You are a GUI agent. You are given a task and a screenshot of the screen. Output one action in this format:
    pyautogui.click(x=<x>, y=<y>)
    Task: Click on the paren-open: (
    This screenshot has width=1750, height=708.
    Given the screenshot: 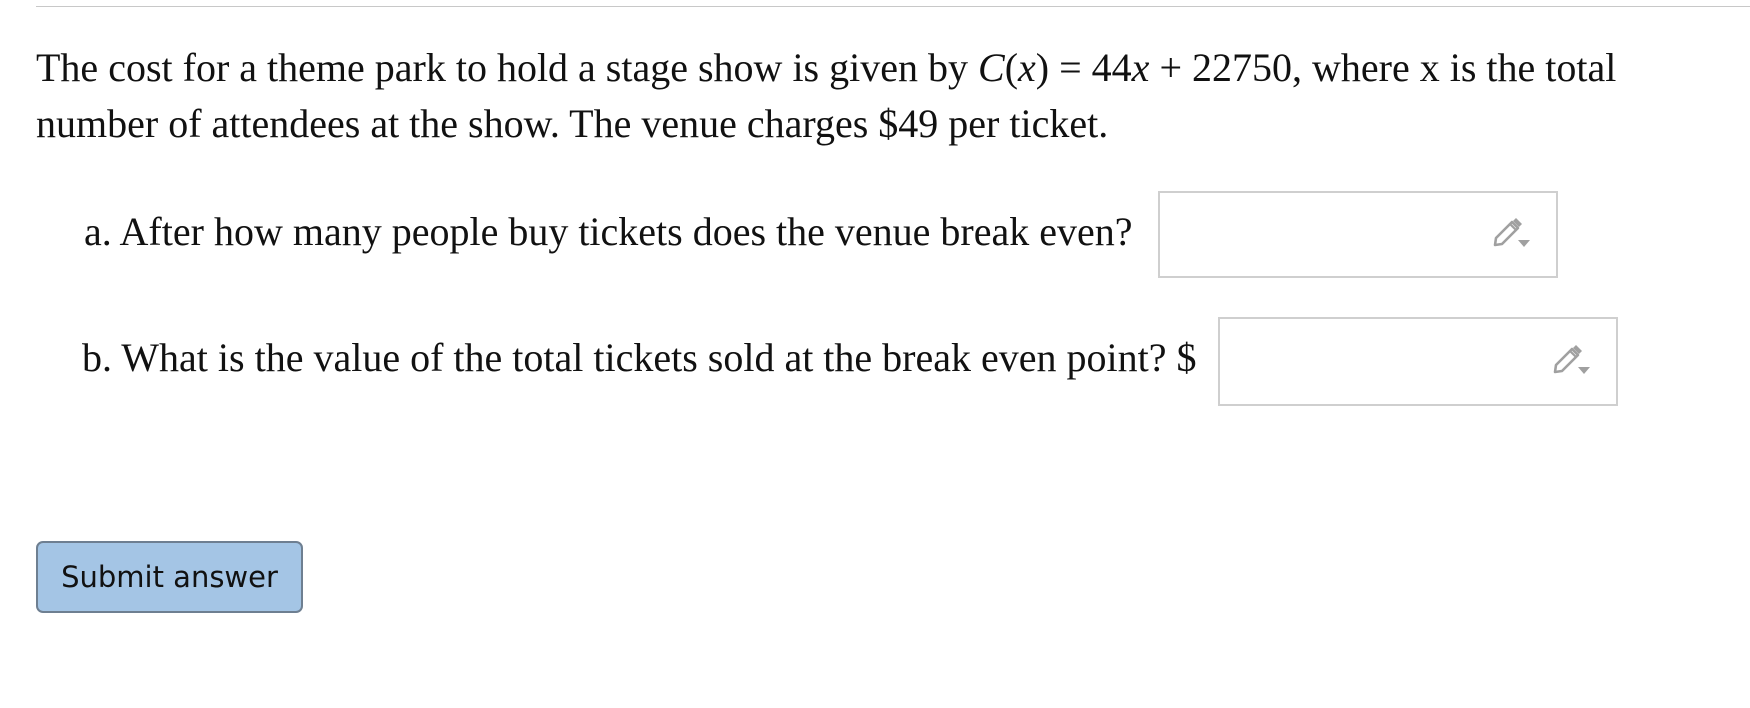 What is the action you would take?
    pyautogui.click(x=1011, y=67)
    